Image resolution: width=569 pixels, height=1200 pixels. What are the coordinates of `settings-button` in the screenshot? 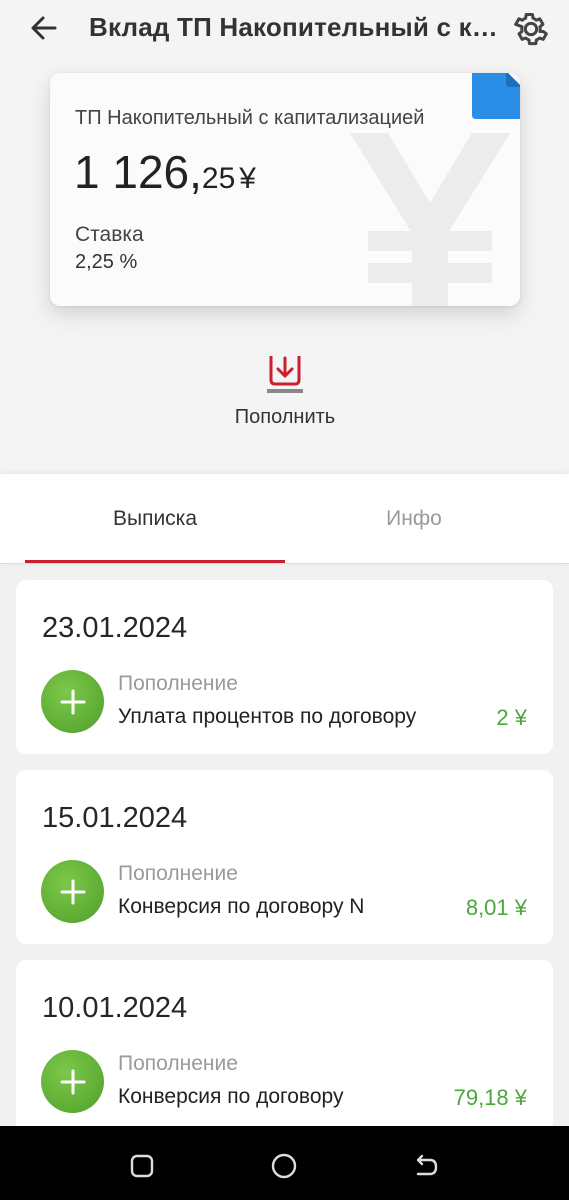 It's located at (531, 29).